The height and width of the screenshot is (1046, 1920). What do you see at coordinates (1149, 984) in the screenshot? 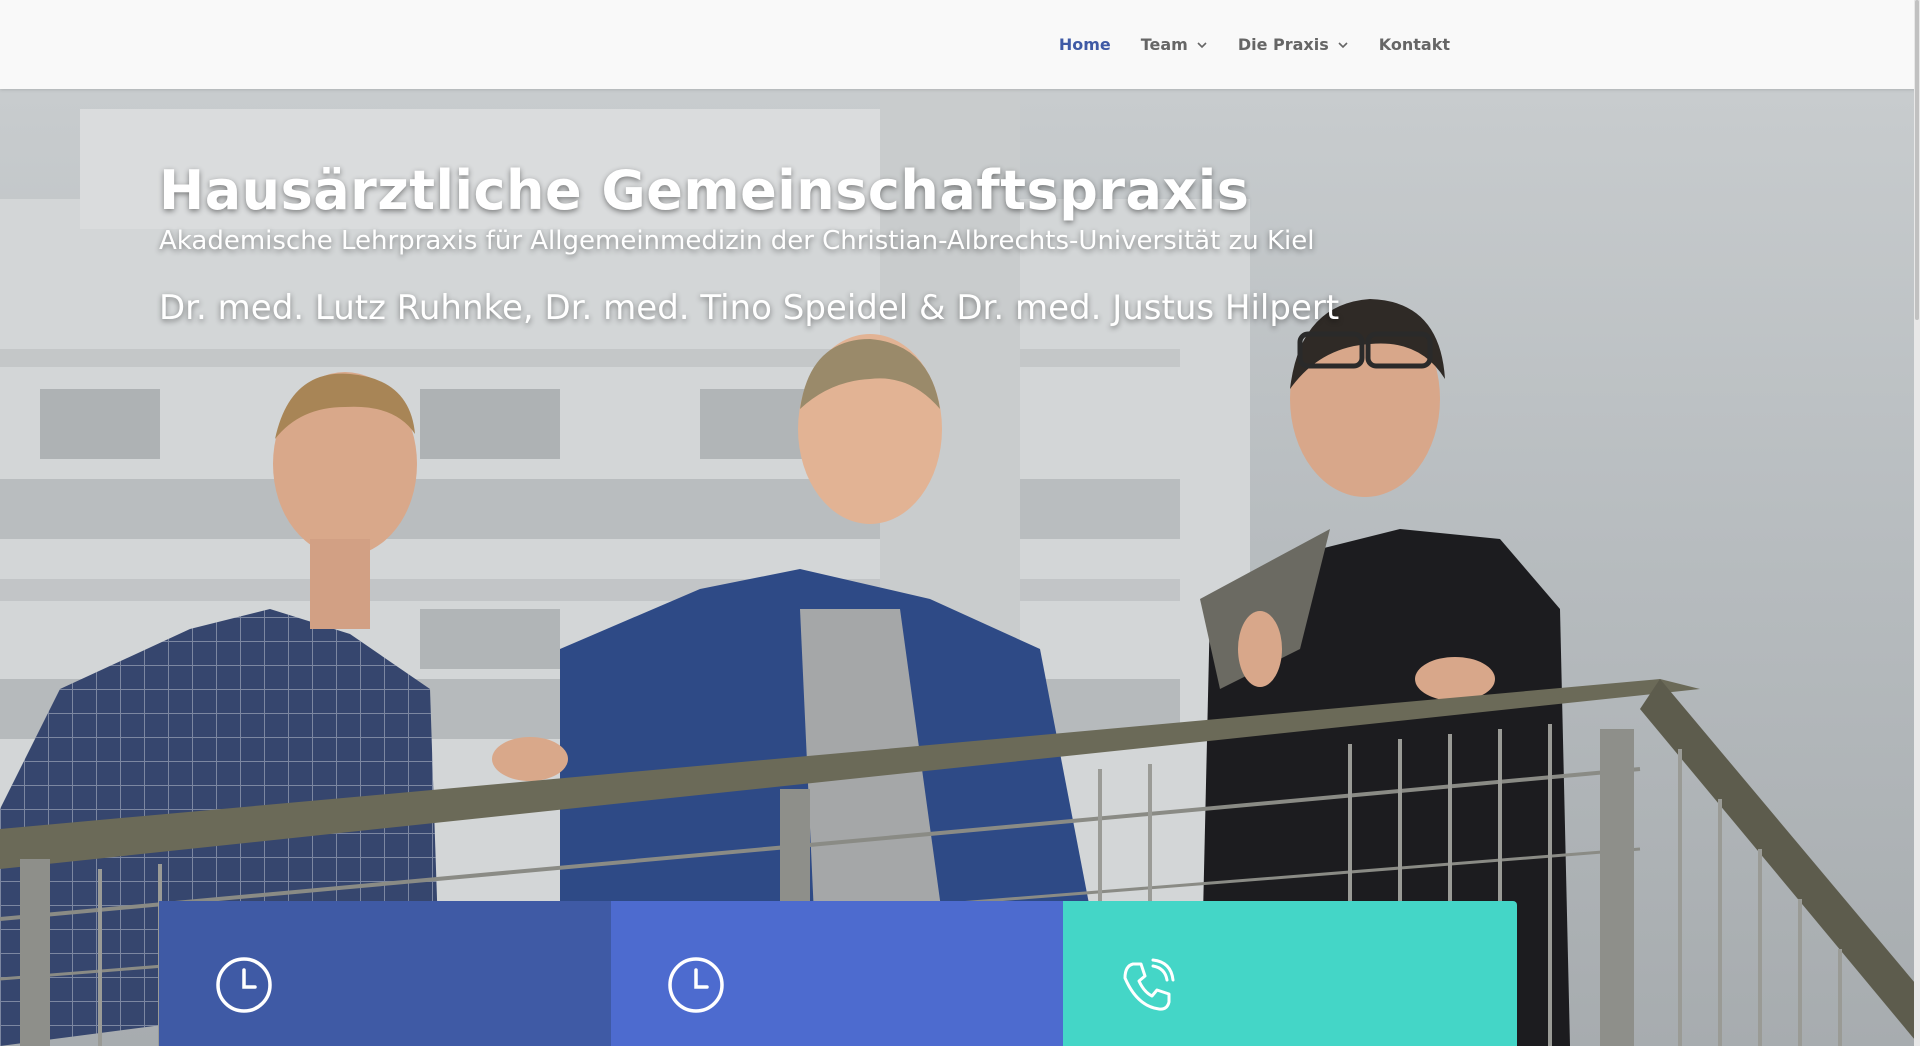
I see `phone-icon` at bounding box center [1149, 984].